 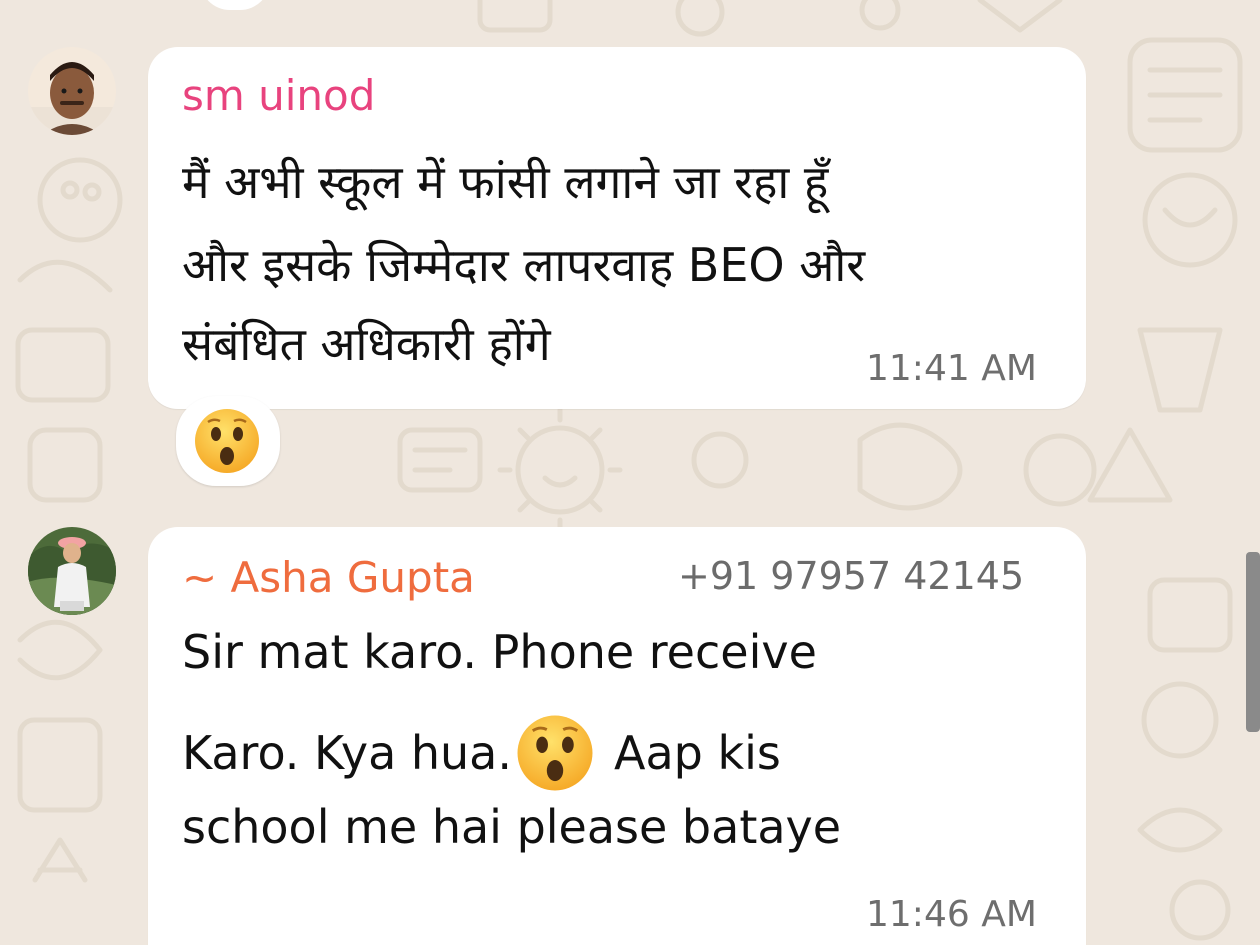 I want to click on message-text-line: मैं अभी स्कूल में फांसी लगाने जा रहा हूँ, so click(x=505, y=182).